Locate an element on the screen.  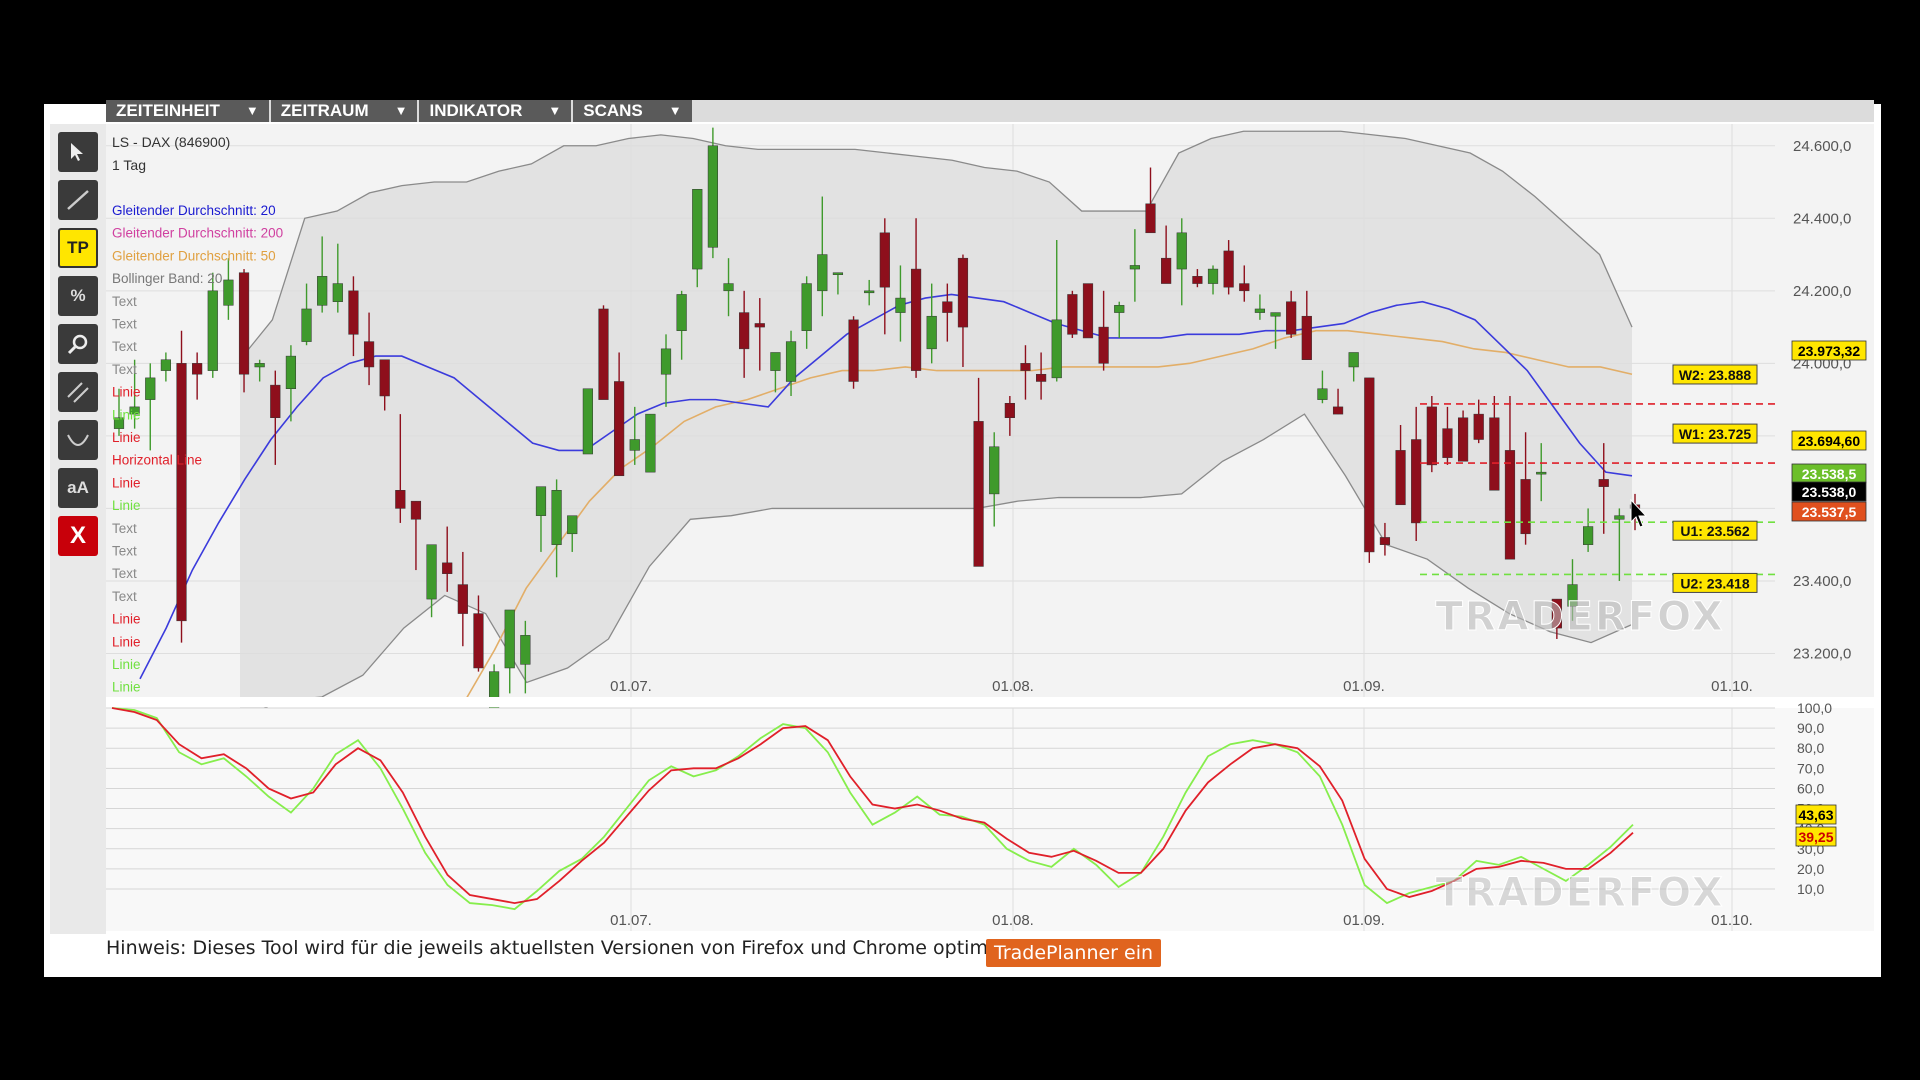
level-label: U2: 23.418 is located at coordinates (1715, 582).